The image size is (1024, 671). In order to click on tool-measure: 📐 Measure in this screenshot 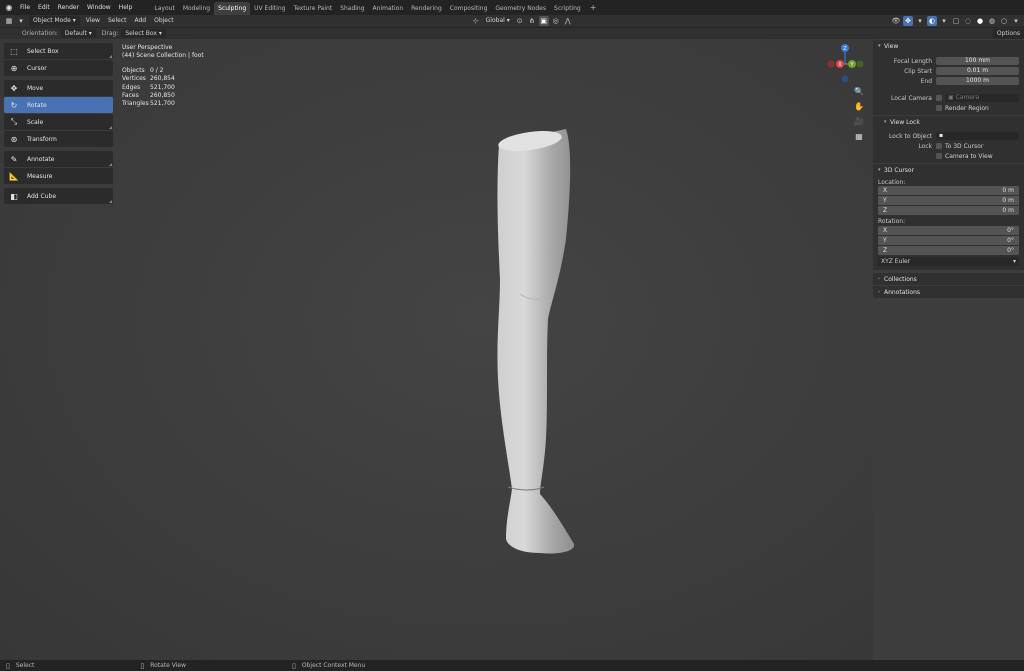, I will do `click(58, 176)`.